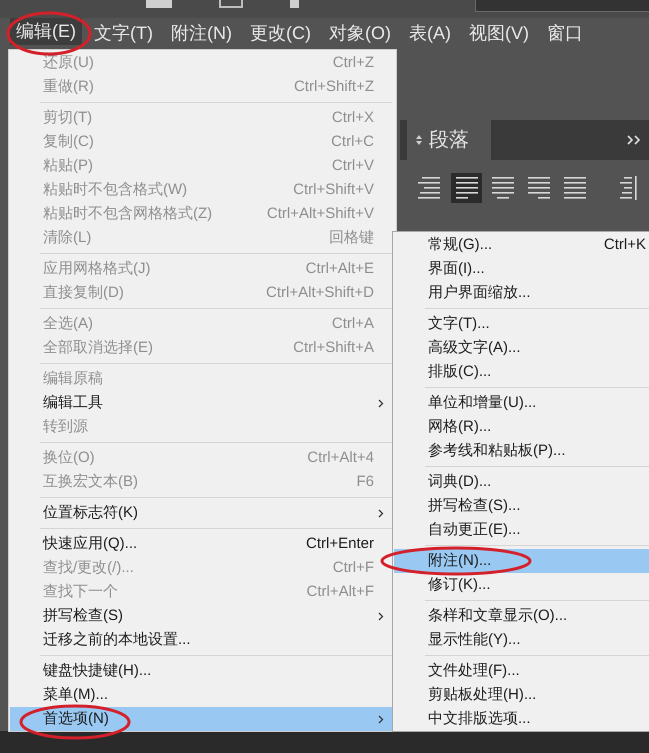  Describe the element at coordinates (340, 592) in the screenshot. I see `shortcut-text: Ctrl+Alt+F` at that location.